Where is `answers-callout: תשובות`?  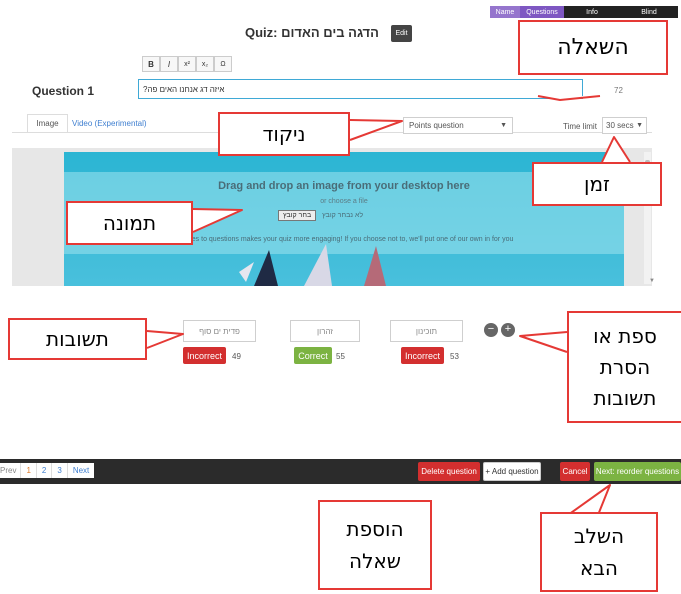 answers-callout: תשובות is located at coordinates (77, 339).